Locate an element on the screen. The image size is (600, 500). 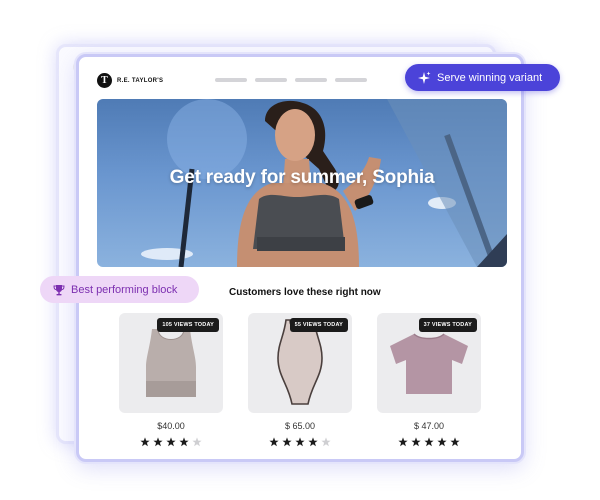
nav-menu is located at coordinates (291, 80).